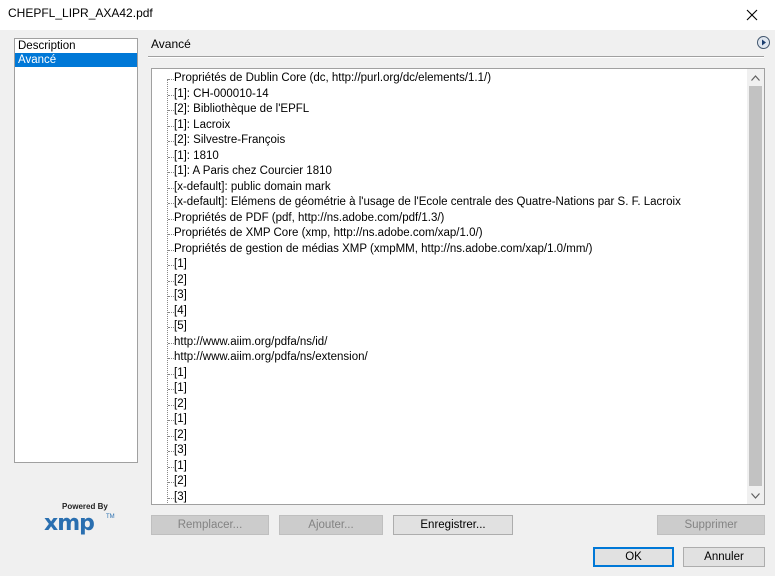 The width and height of the screenshot is (775, 576). I want to click on scroll-up-button, so click(755, 77).